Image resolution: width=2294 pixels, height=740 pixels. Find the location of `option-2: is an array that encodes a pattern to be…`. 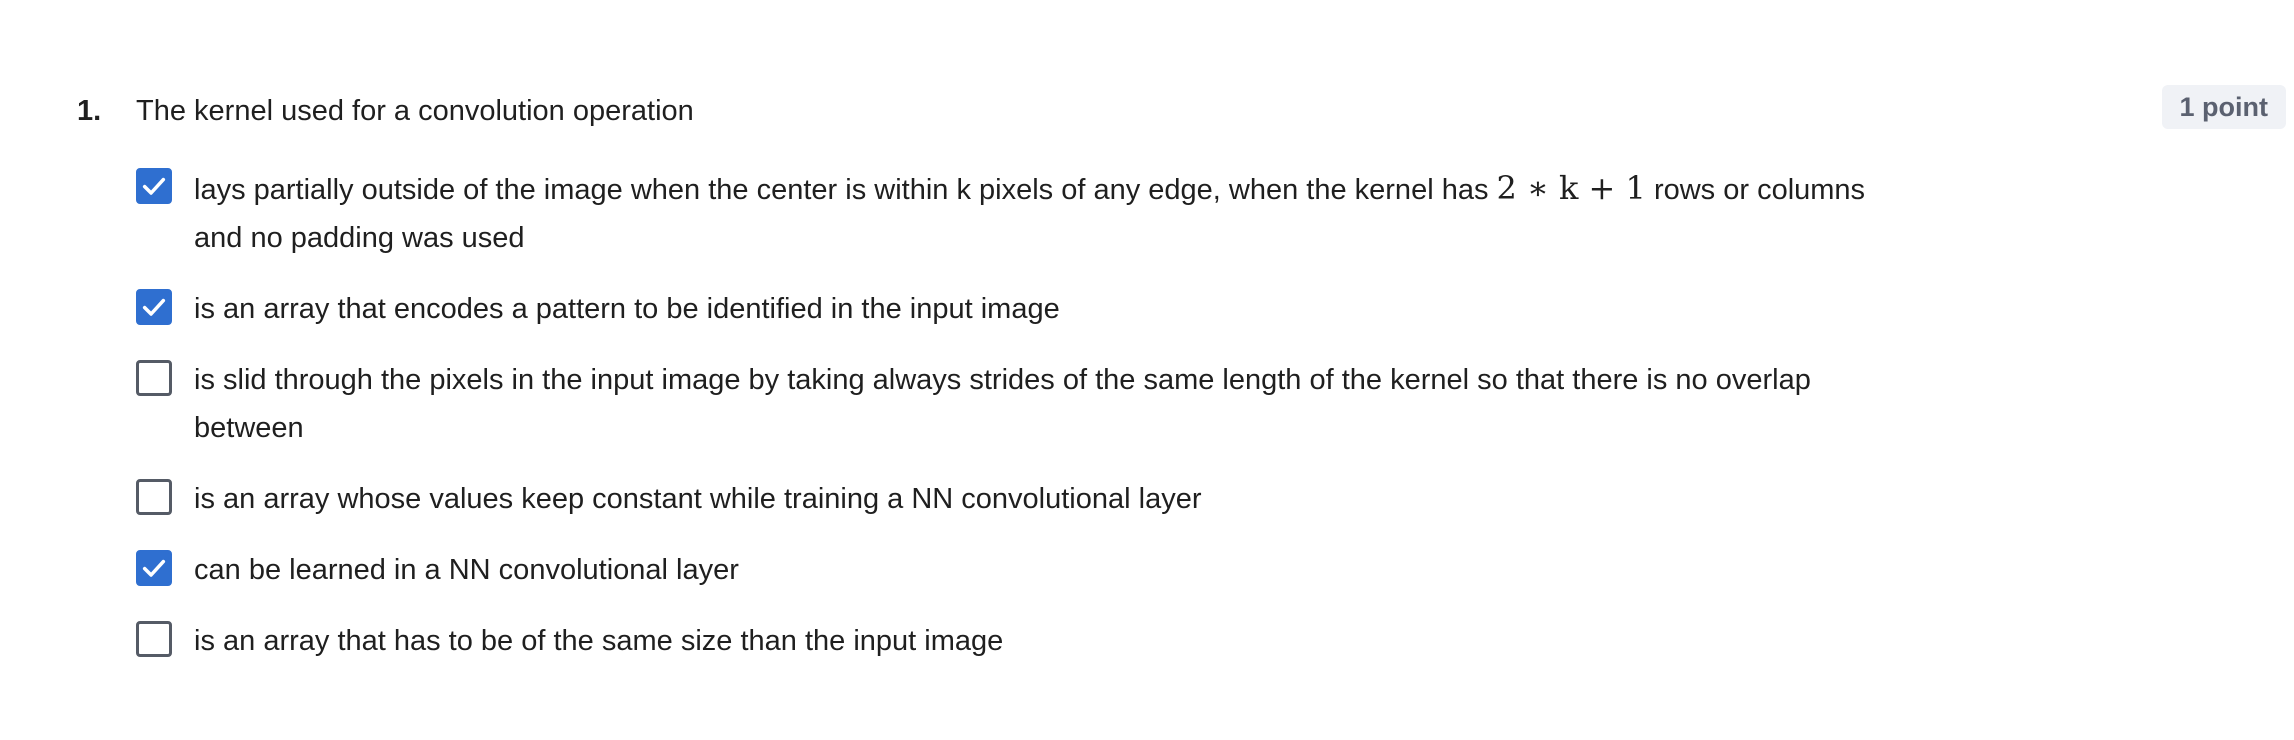

option-2: is an array that encodes a pattern to be… is located at coordinates (1066, 309).